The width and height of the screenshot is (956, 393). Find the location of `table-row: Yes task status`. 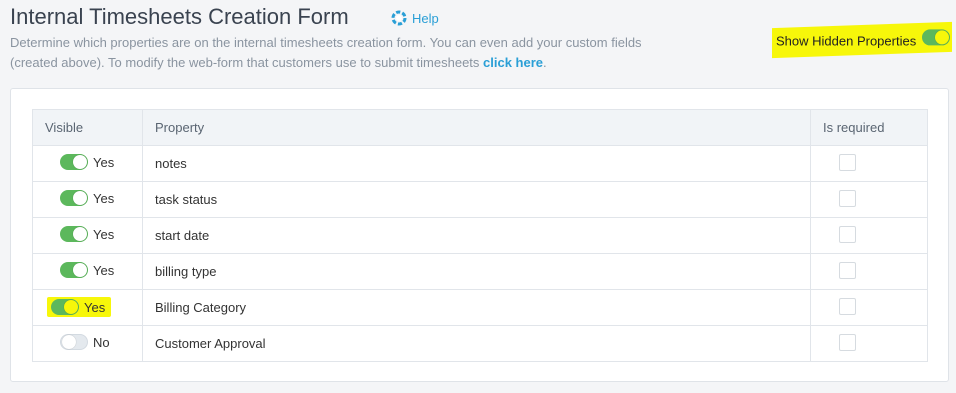

table-row: Yes task status is located at coordinates (480, 199).